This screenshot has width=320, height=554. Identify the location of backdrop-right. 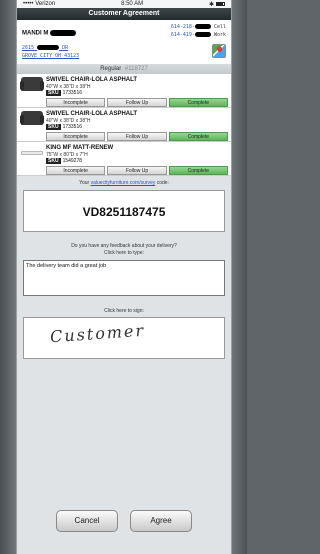
(239, 277).